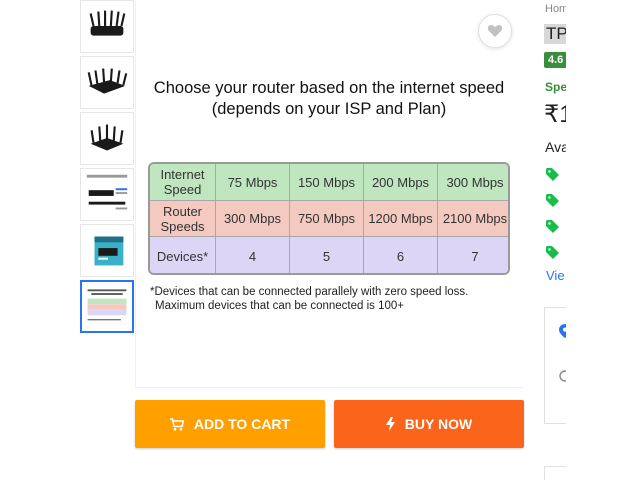 The height and width of the screenshot is (480, 640). I want to click on router-speed-cell: 300 Mbps, so click(253, 219).